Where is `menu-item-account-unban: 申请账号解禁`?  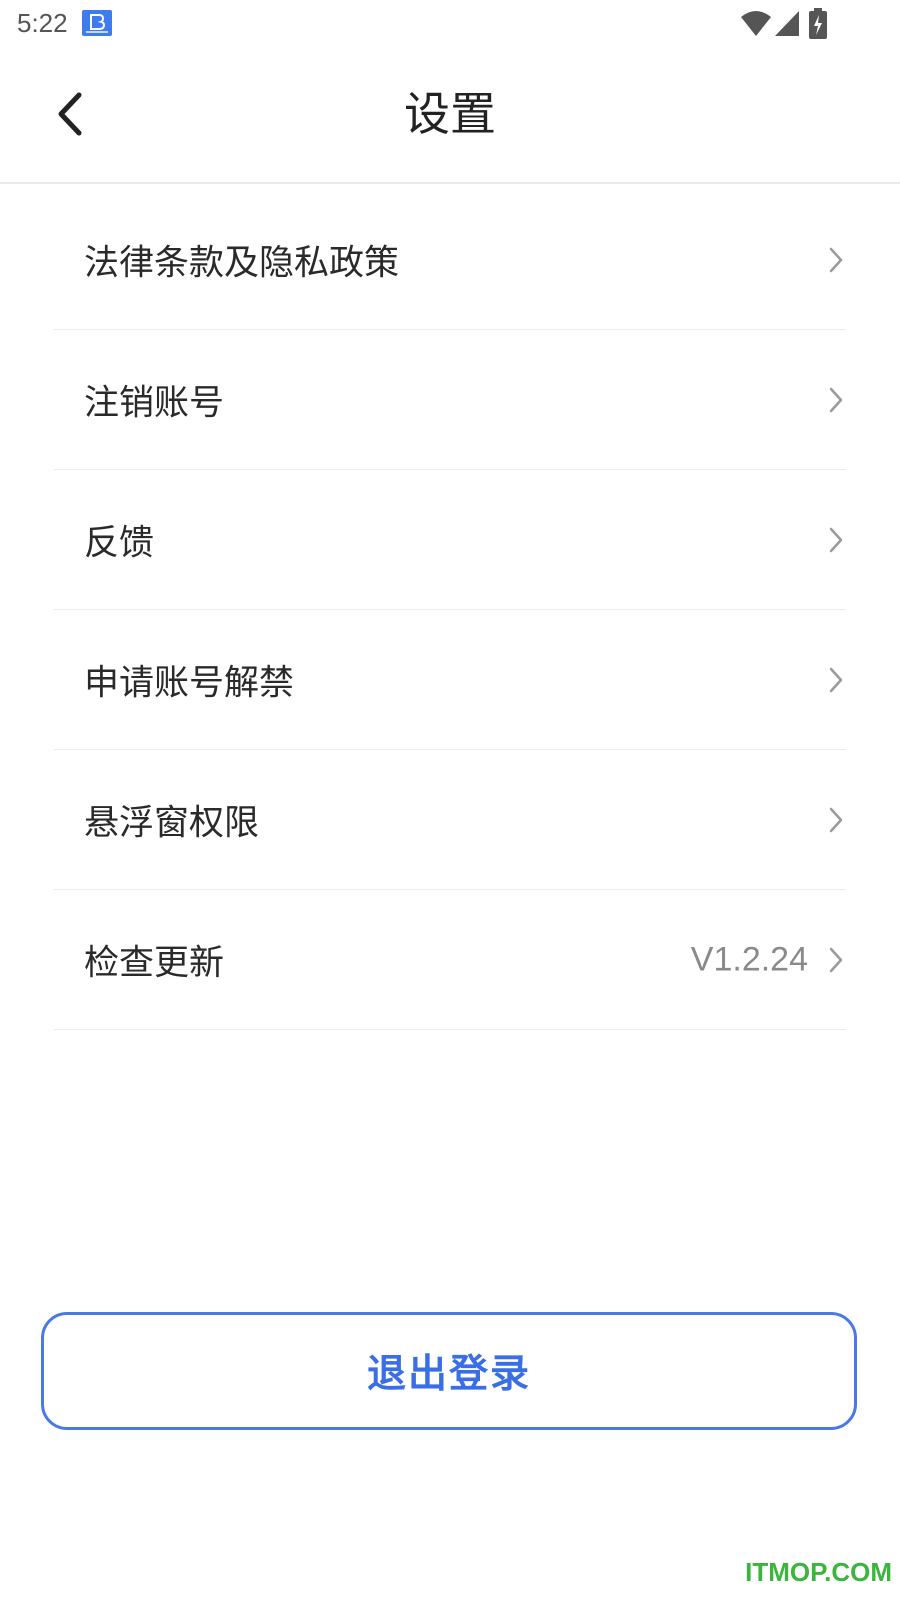
menu-item-account-unban: 申请账号解禁 is located at coordinates (450, 680).